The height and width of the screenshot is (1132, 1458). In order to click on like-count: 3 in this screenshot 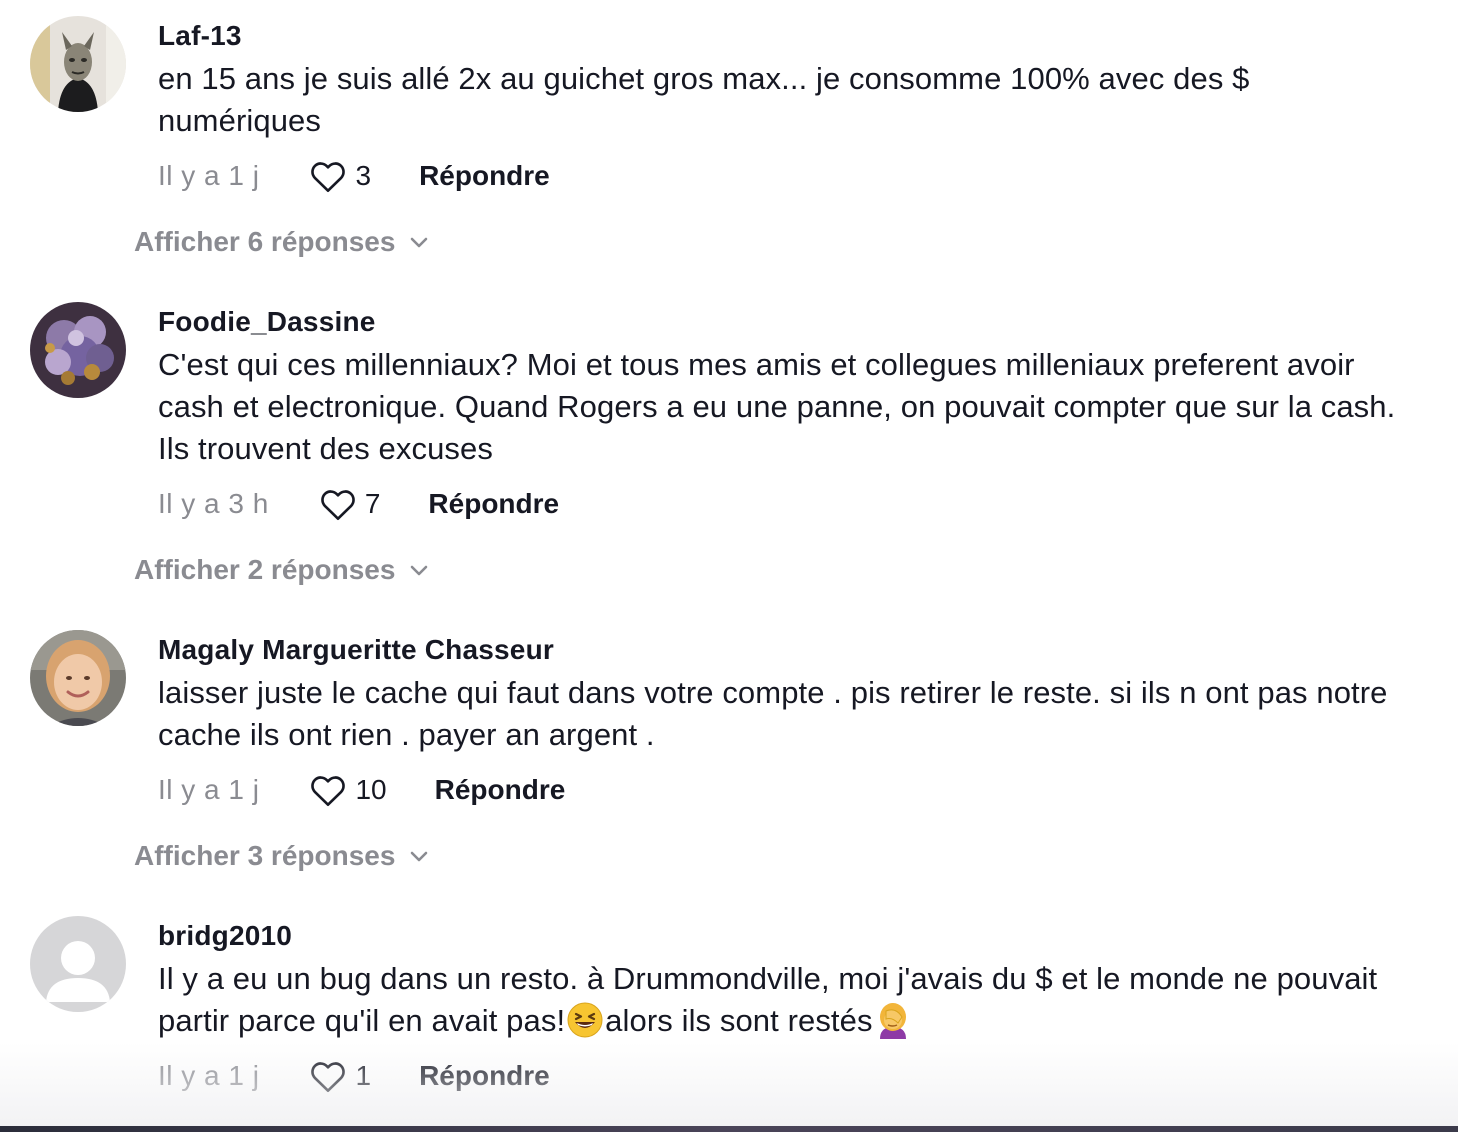, I will do `click(363, 175)`.